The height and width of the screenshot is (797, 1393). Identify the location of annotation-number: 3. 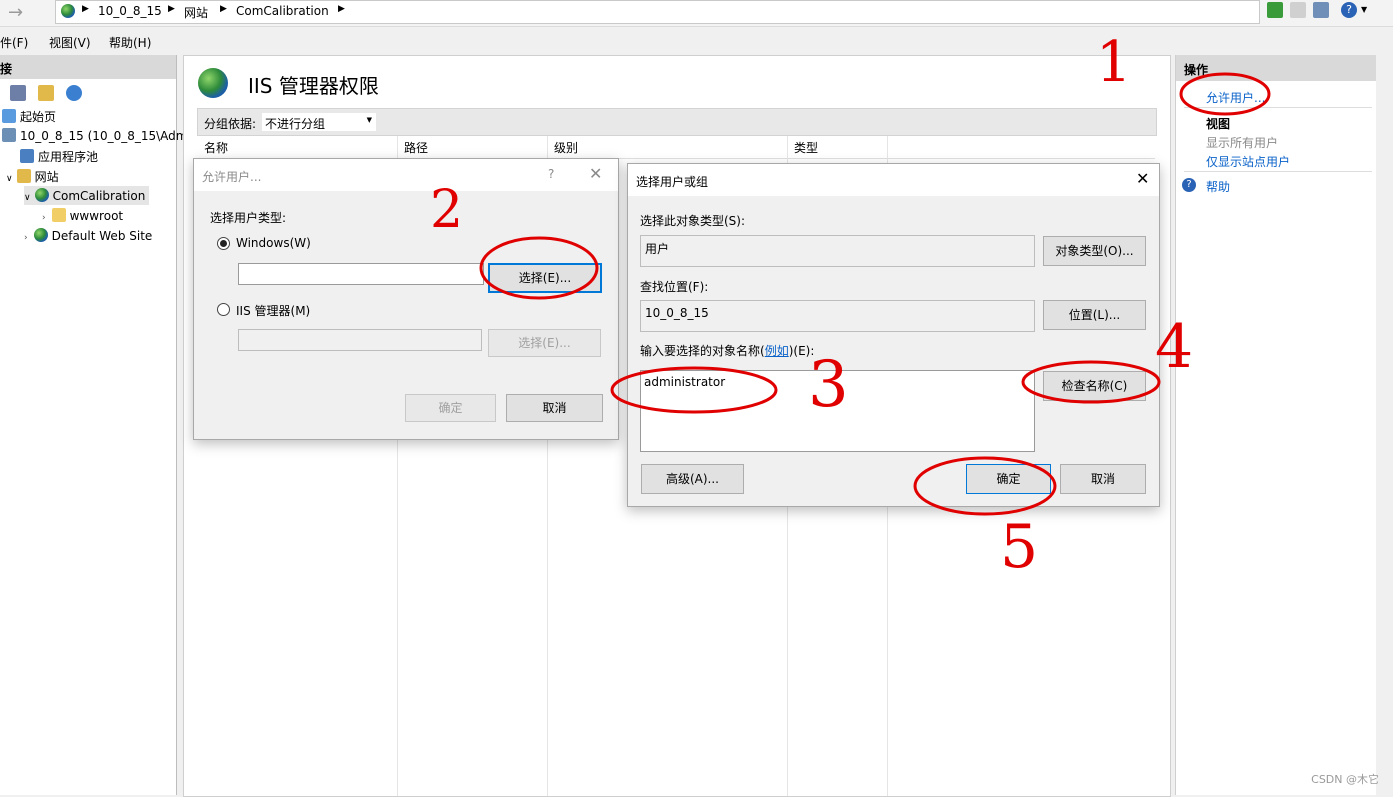
(828, 385).